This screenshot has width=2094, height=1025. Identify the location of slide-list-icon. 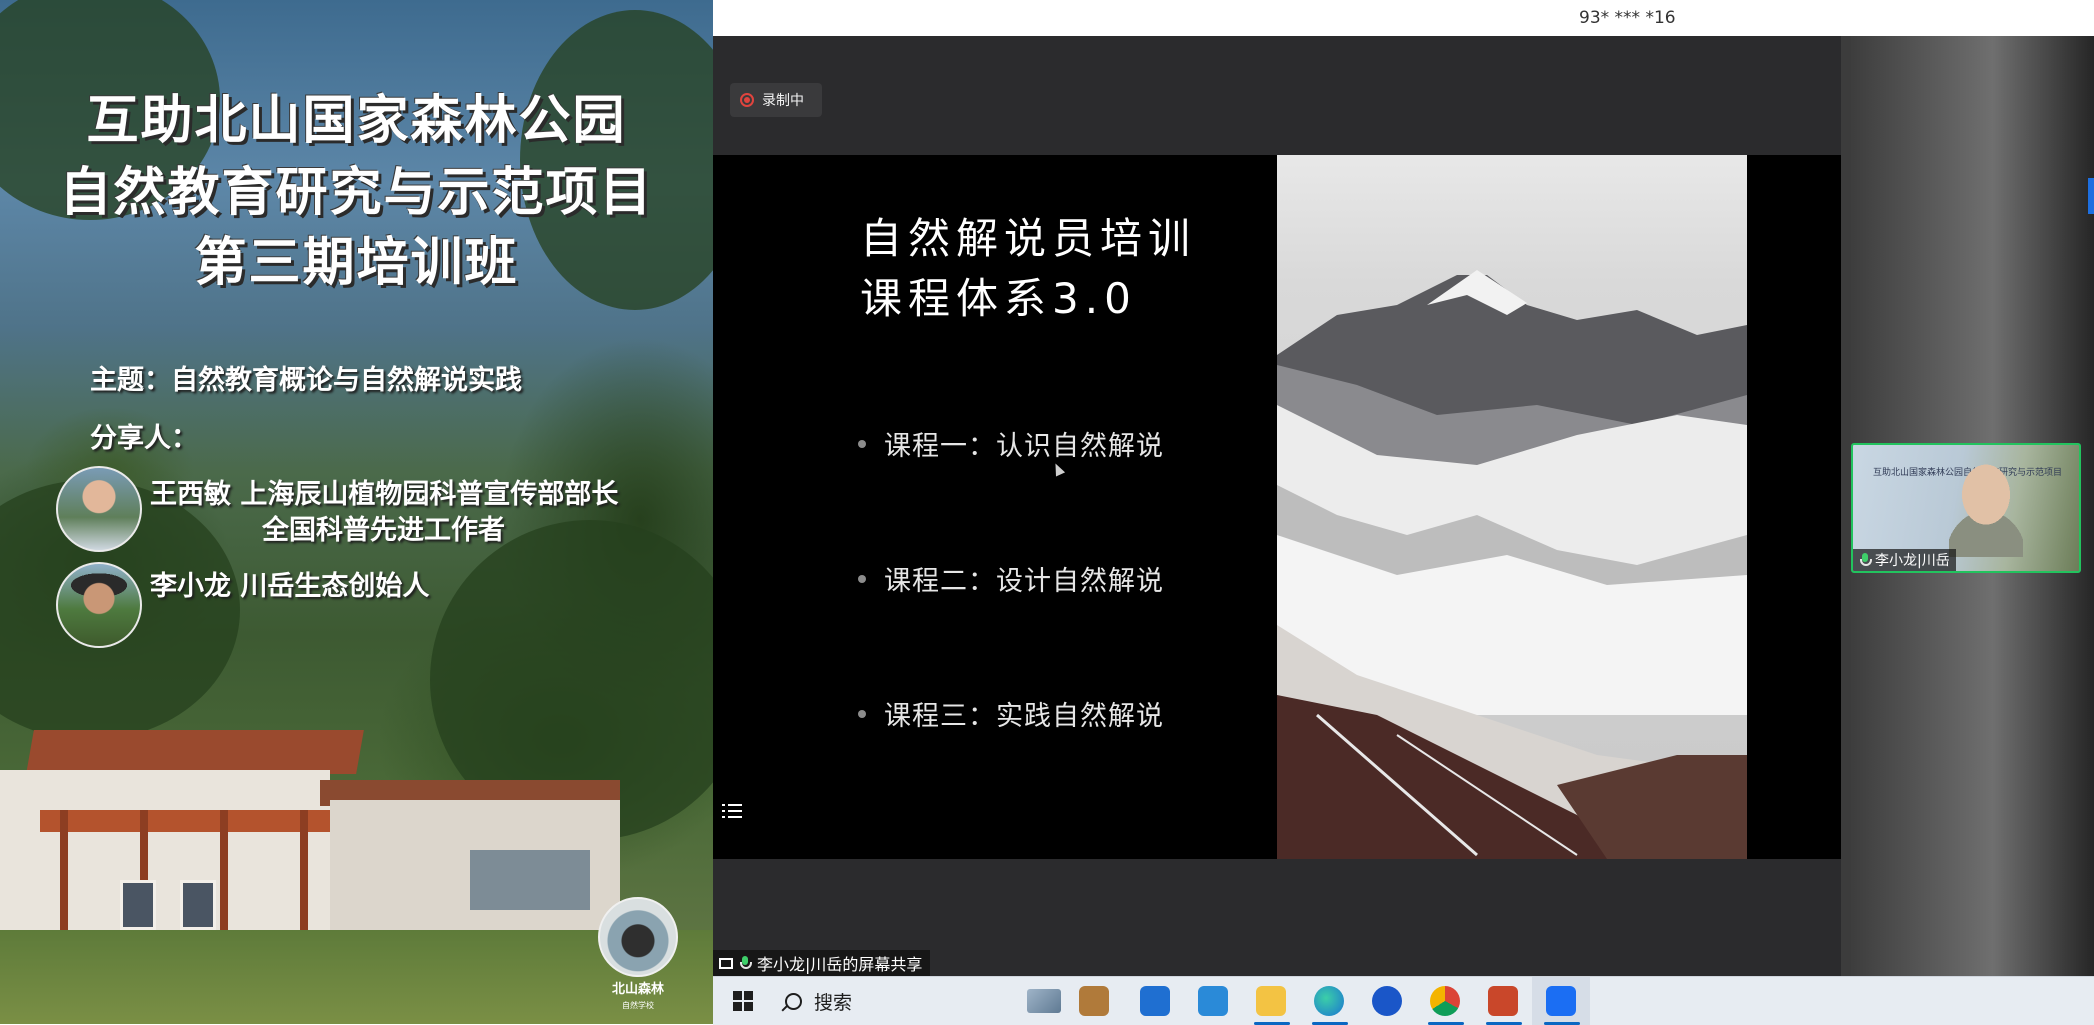
(733, 811).